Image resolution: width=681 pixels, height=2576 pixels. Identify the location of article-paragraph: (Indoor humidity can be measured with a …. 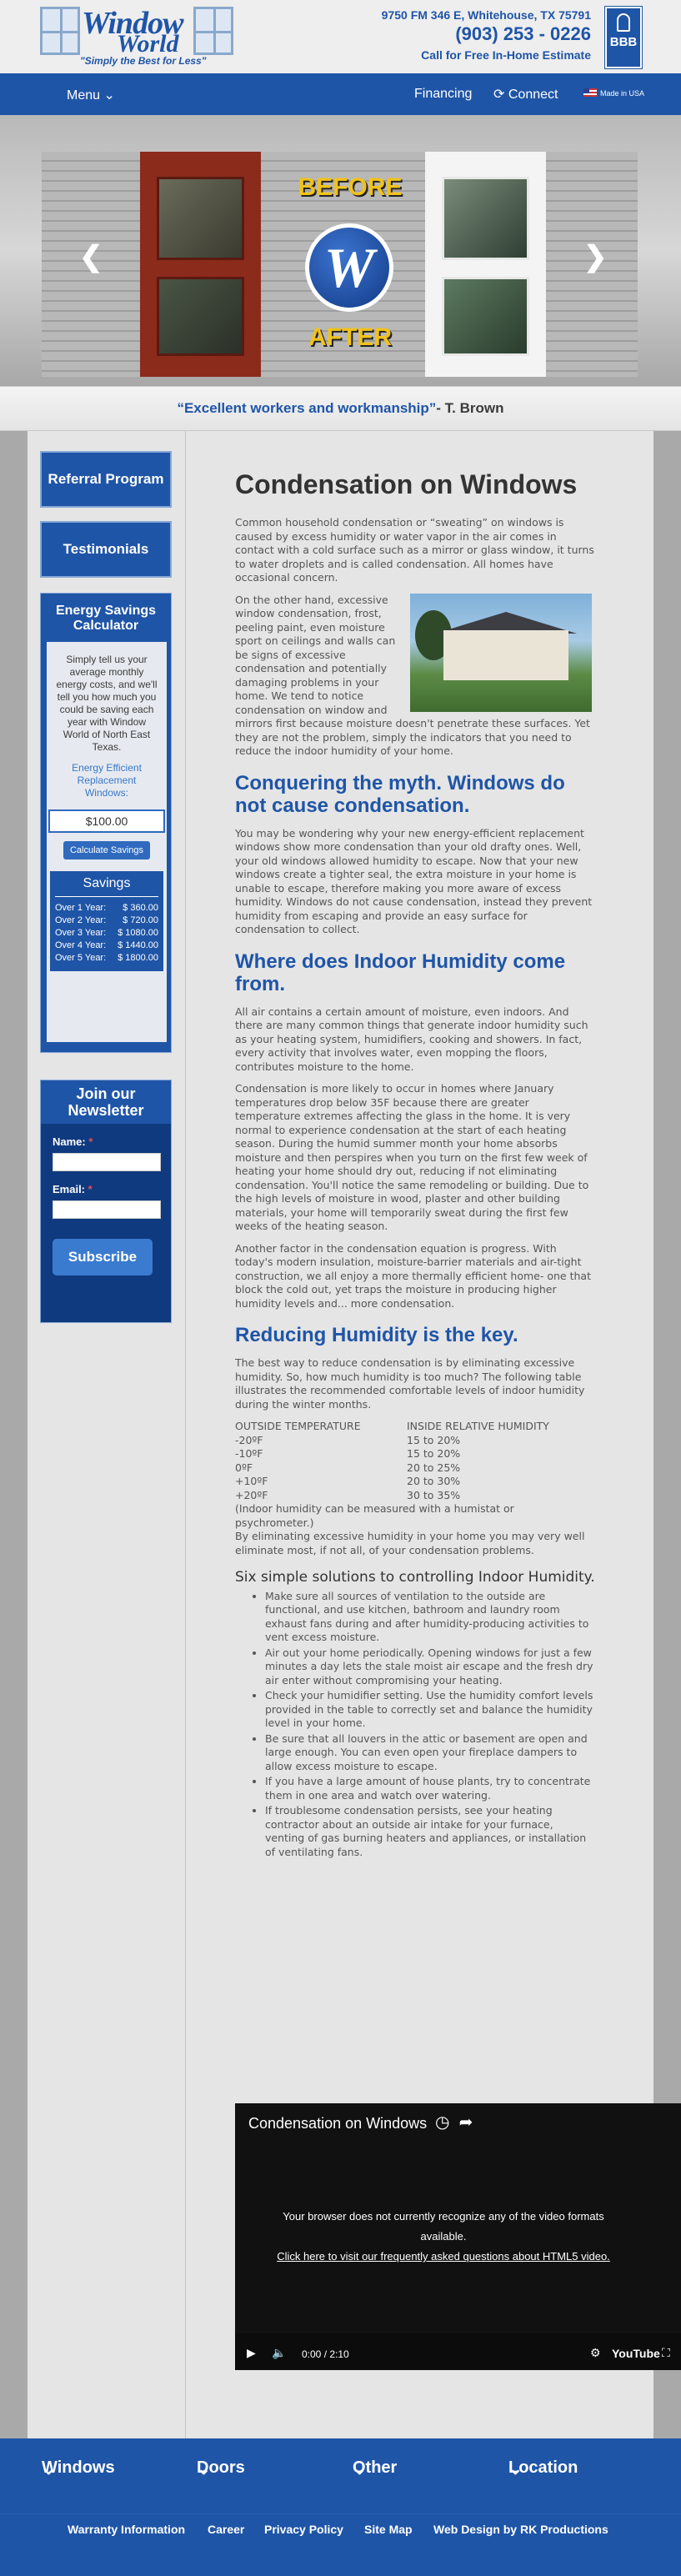
(374, 1515).